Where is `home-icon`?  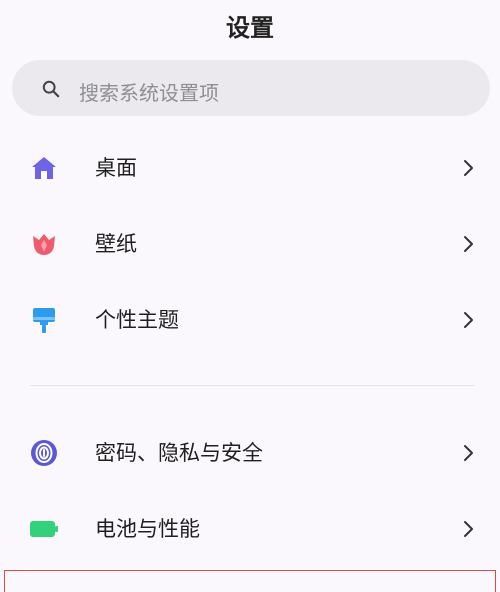 home-icon is located at coordinates (44, 168).